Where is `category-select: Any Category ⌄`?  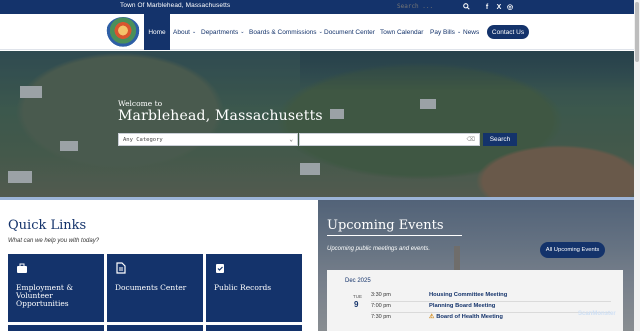
category-select: Any Category ⌄ is located at coordinates (208, 139).